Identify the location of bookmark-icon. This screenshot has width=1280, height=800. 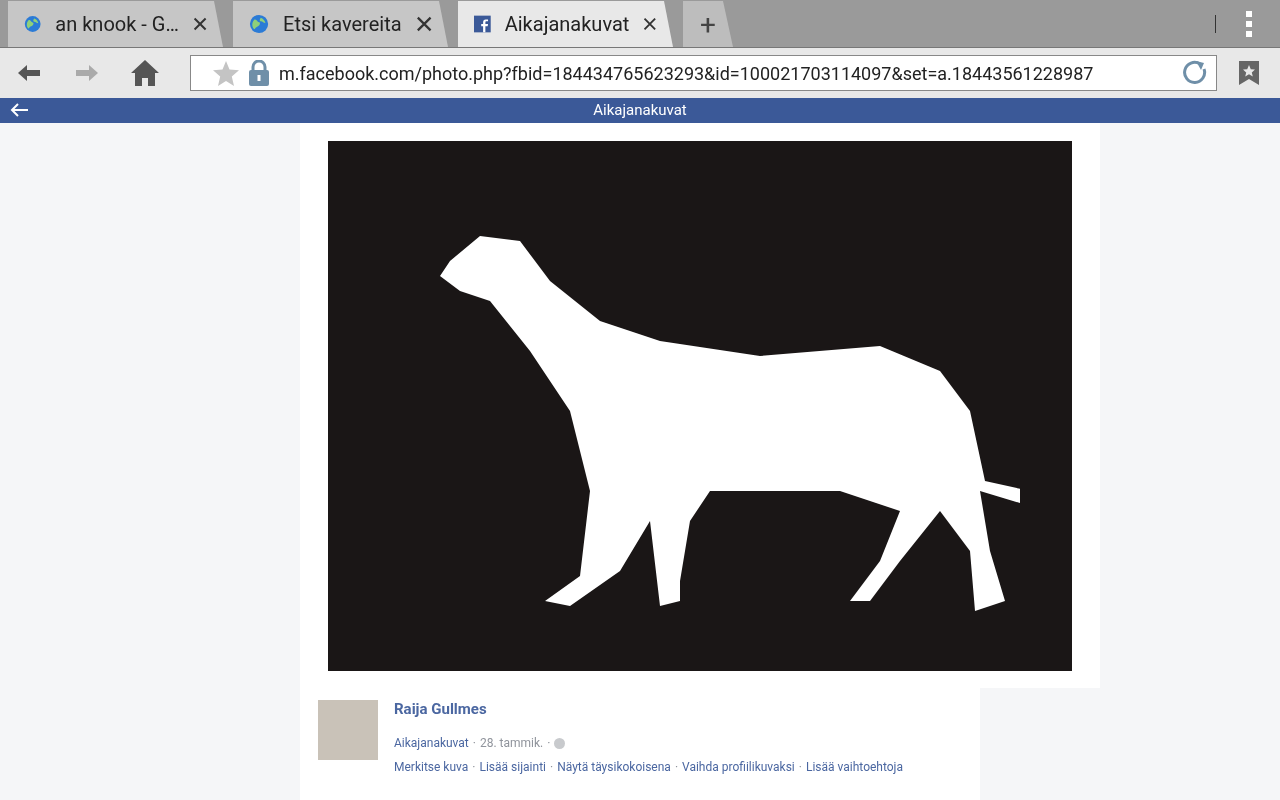
(1249, 73).